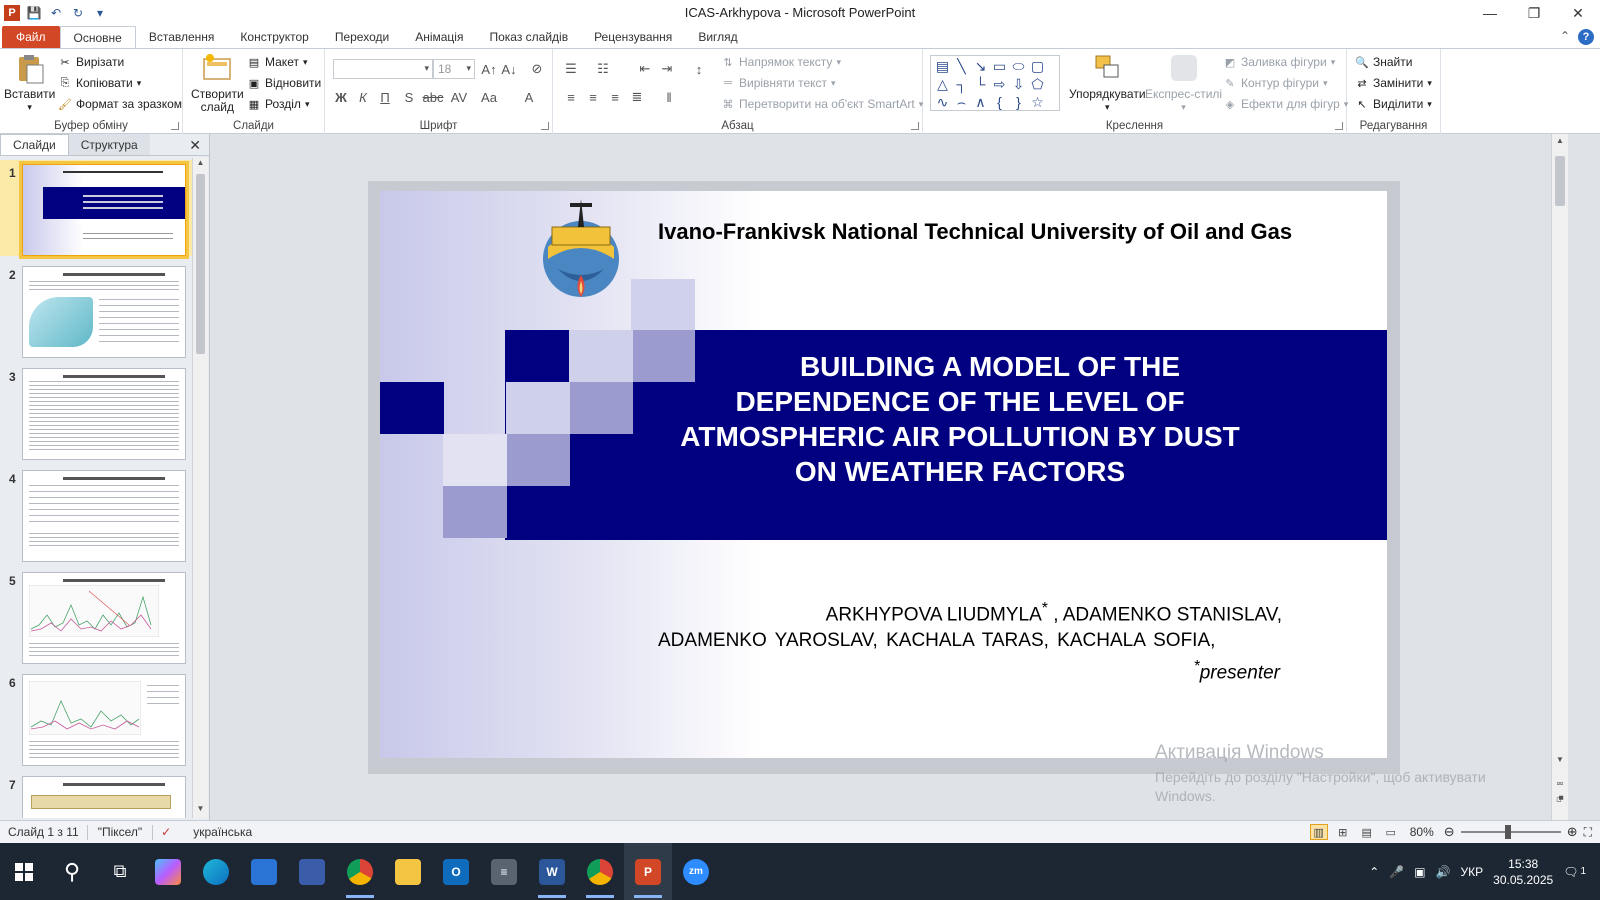  I want to click on scroll-up-icon: ▲, so click(200, 165).